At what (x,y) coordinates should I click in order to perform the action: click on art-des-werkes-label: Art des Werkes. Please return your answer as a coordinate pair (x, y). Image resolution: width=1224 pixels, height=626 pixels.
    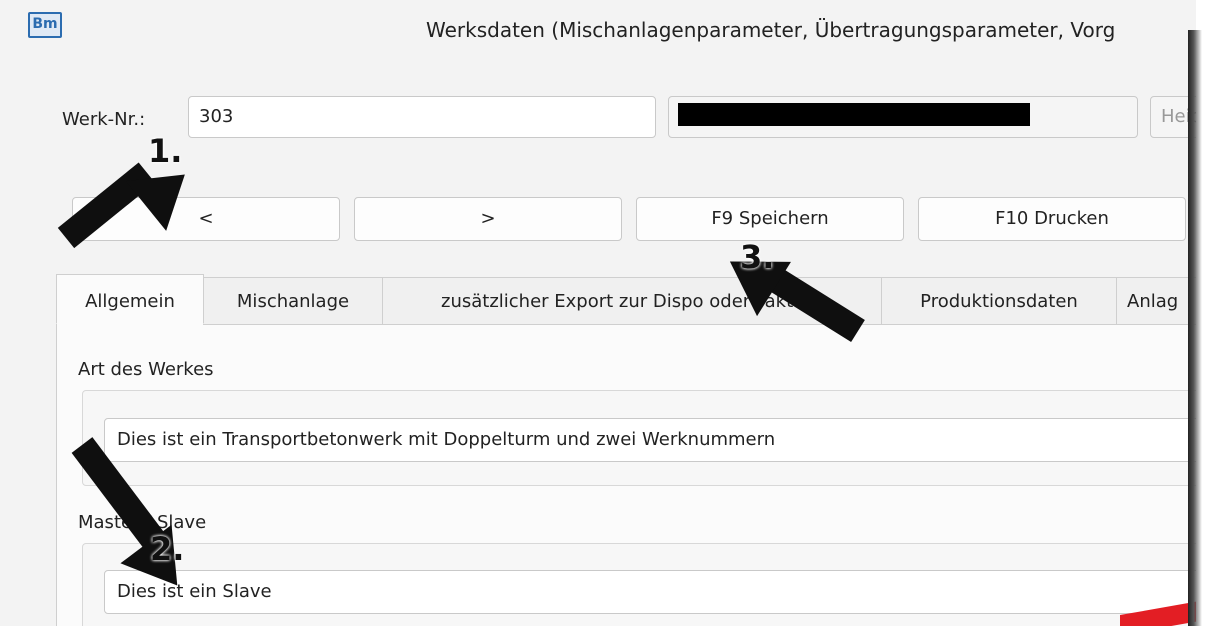
    Looking at the image, I should click on (146, 369).